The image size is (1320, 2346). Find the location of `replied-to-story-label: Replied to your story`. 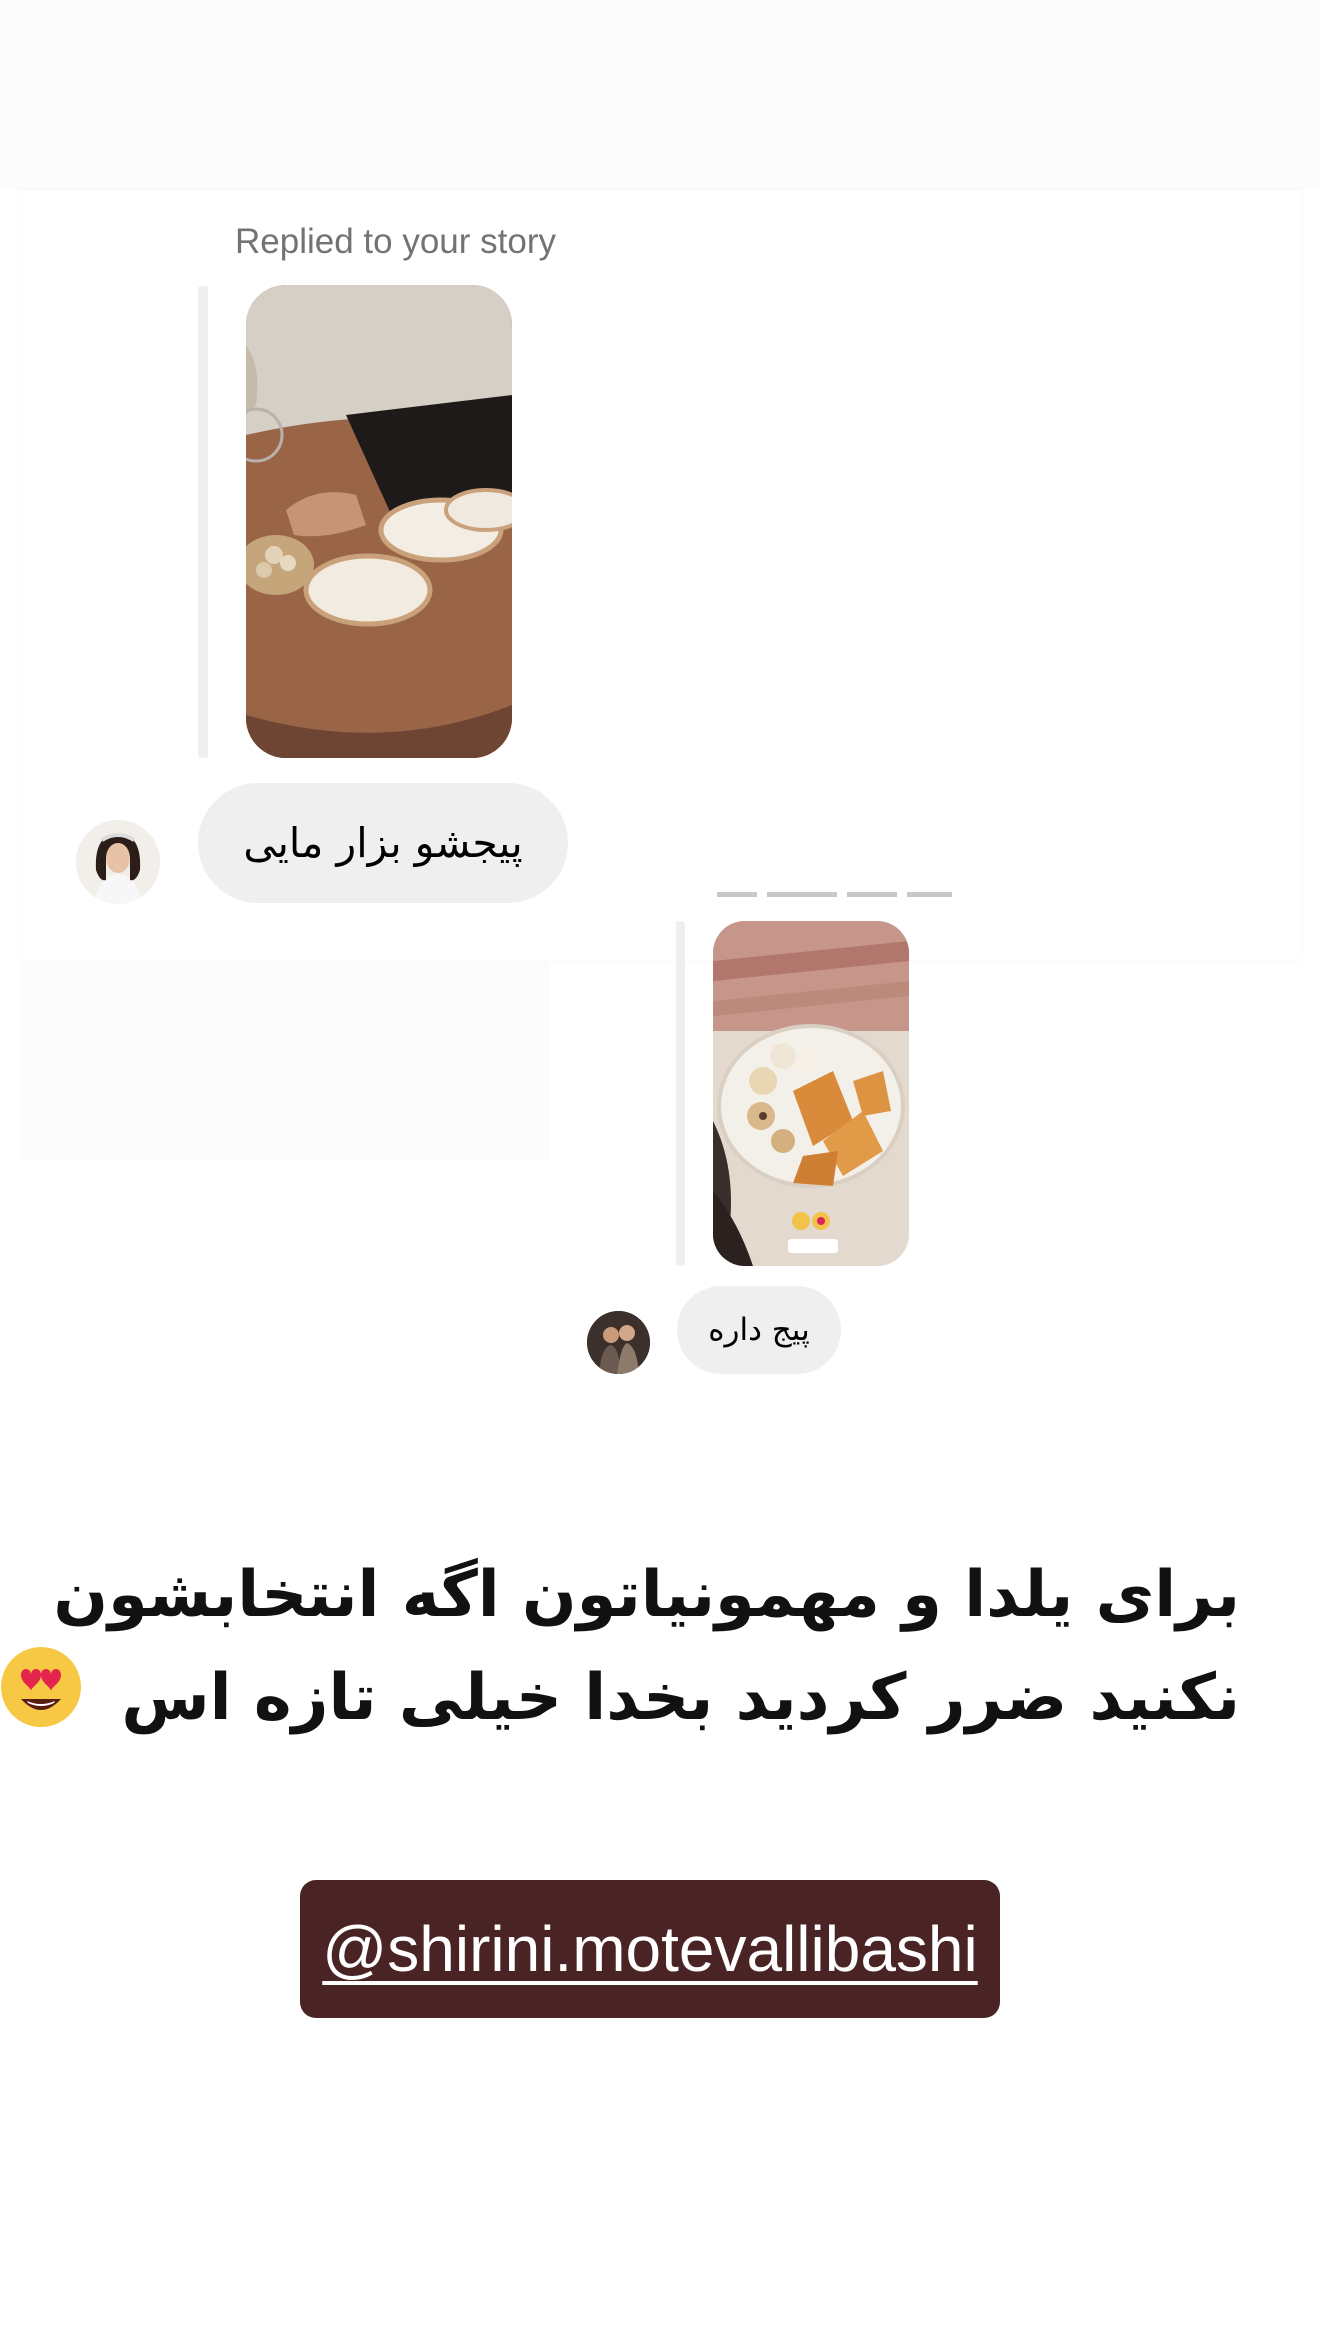

replied-to-story-label: Replied to your story is located at coordinates (395, 241).